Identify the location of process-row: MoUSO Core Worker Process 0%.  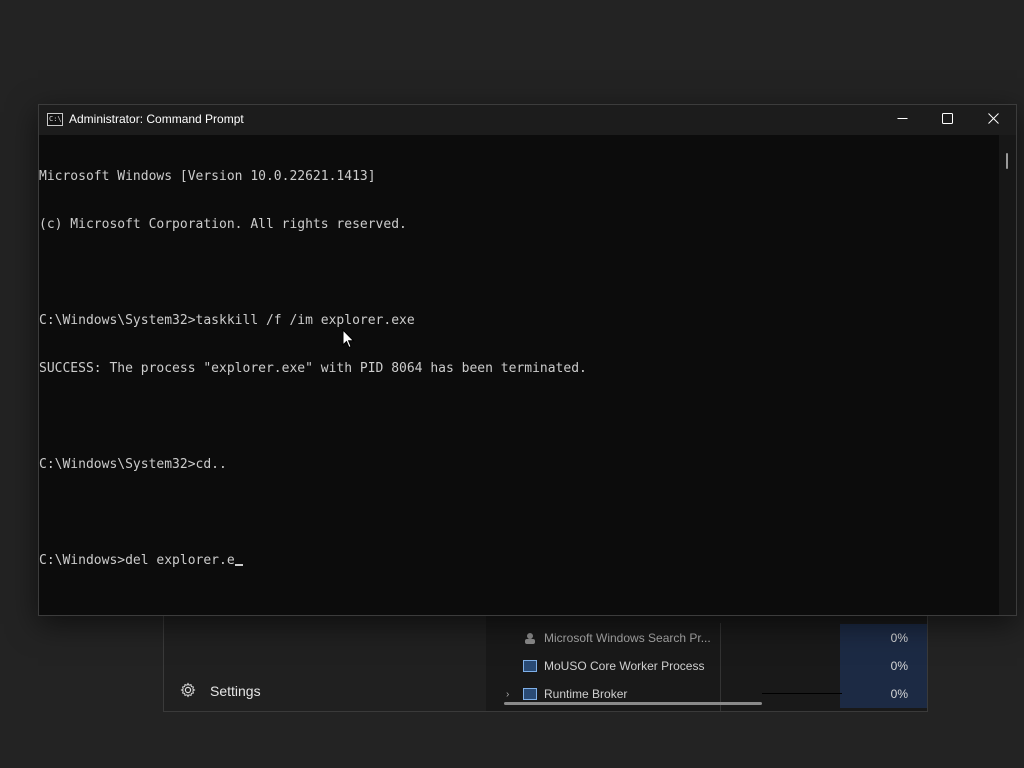
(706, 666).